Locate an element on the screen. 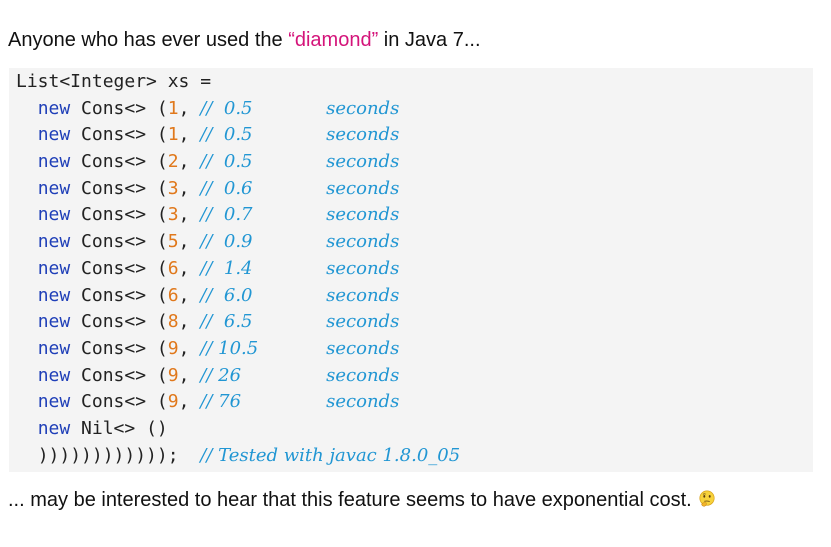 The image size is (831, 547). code-time: 26 is located at coordinates (230, 375).